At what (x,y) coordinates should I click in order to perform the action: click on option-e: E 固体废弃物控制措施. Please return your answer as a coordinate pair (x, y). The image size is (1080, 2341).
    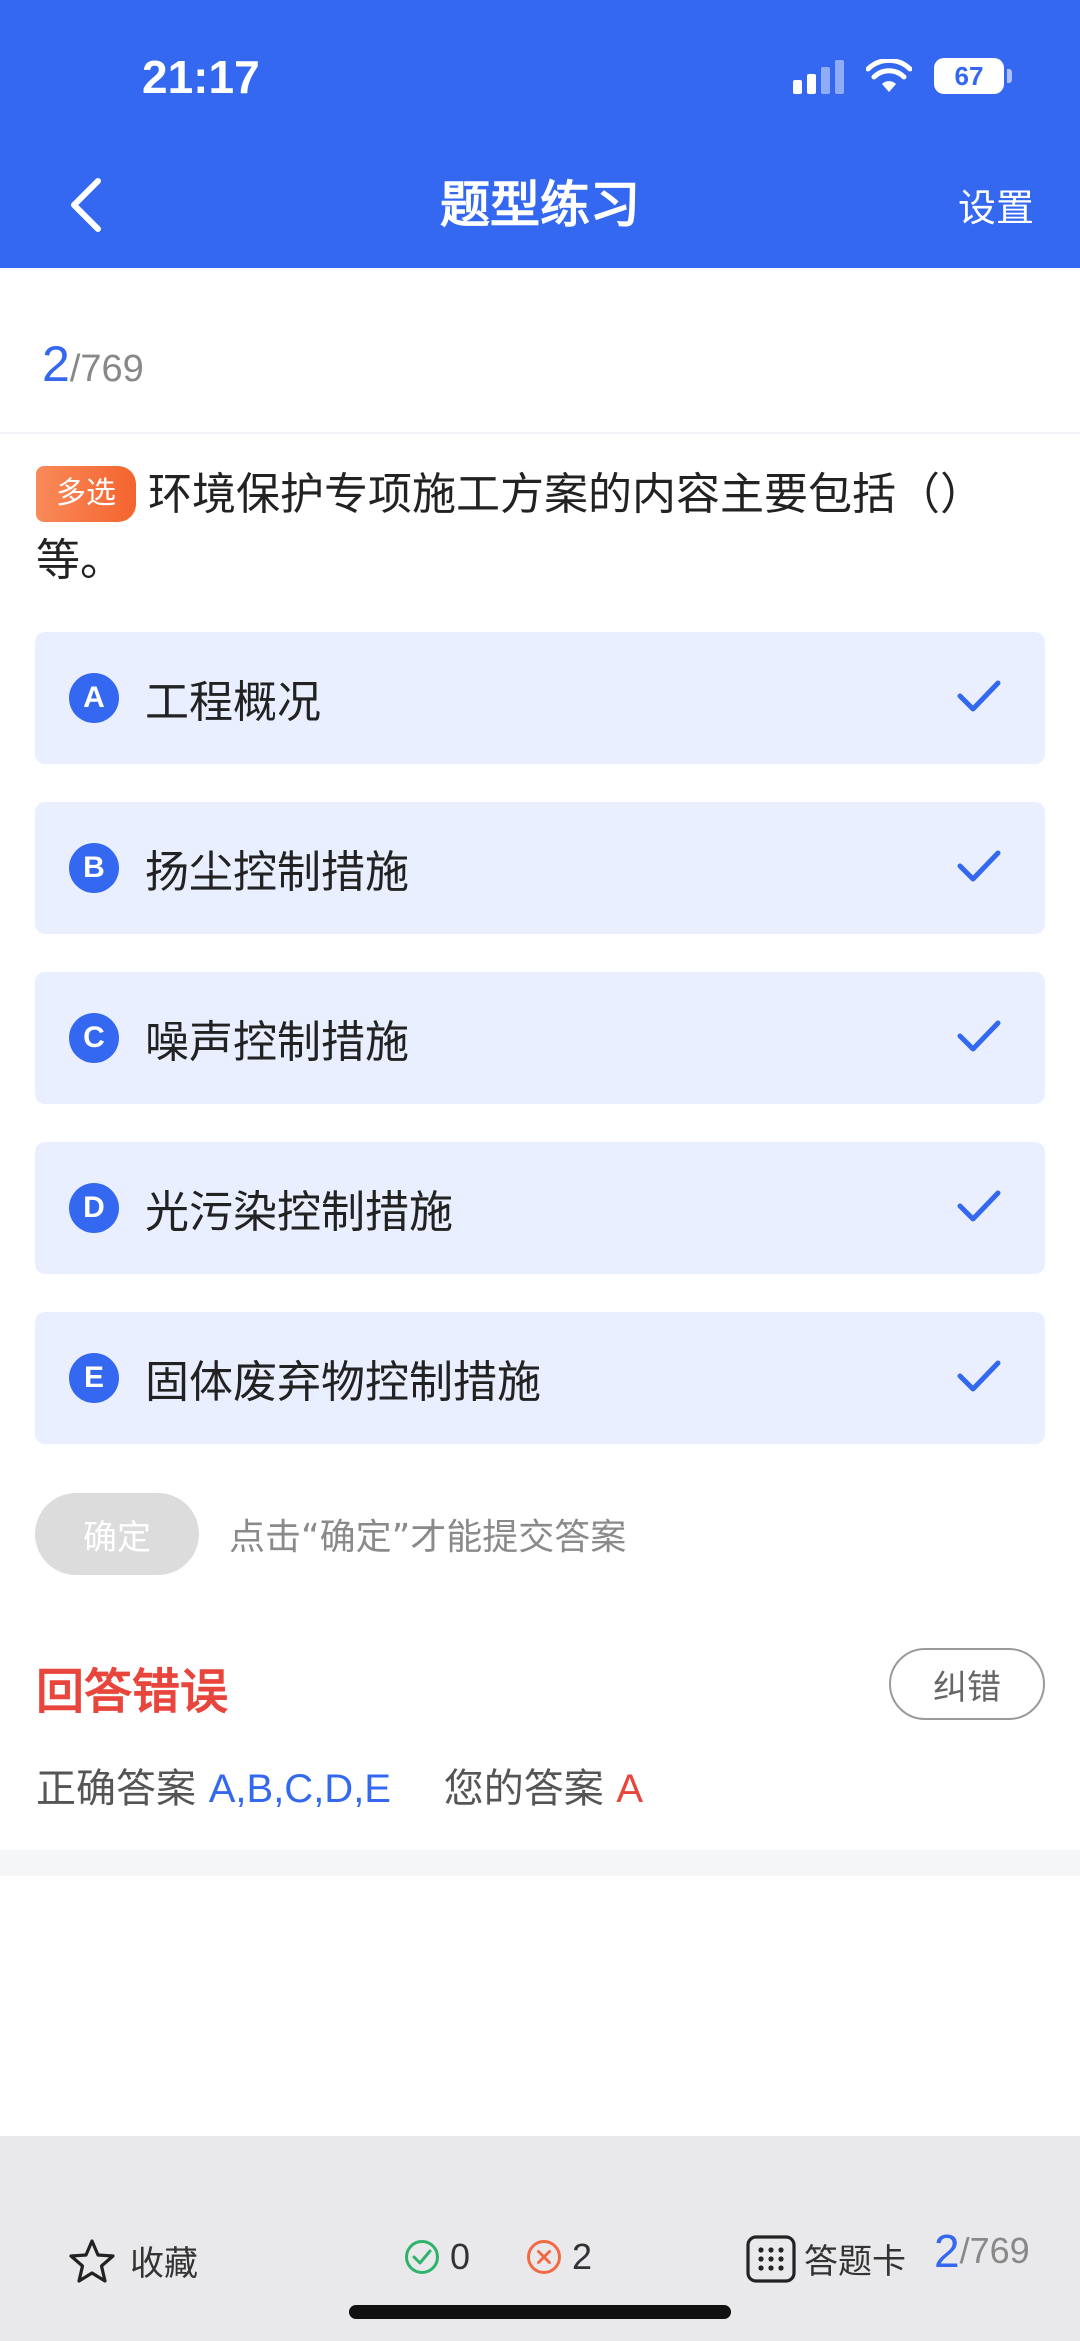
    Looking at the image, I should click on (540, 1378).